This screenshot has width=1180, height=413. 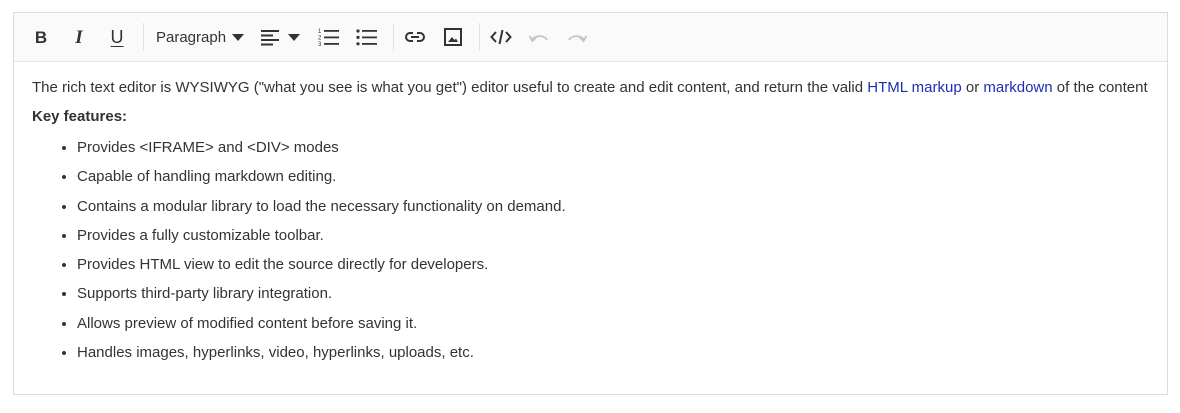 I want to click on key-features-heading: Key features:, so click(x=80, y=116).